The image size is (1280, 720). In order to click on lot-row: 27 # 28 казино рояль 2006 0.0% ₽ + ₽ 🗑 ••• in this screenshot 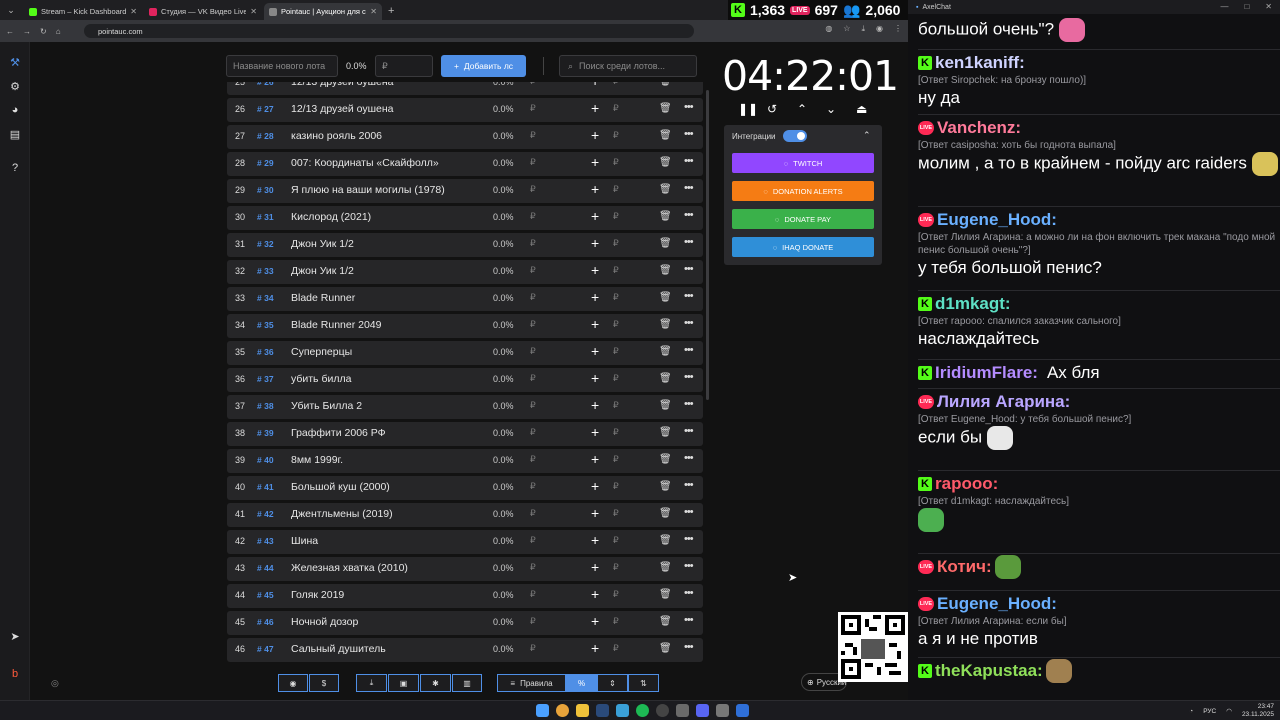, I will do `click(465, 137)`.